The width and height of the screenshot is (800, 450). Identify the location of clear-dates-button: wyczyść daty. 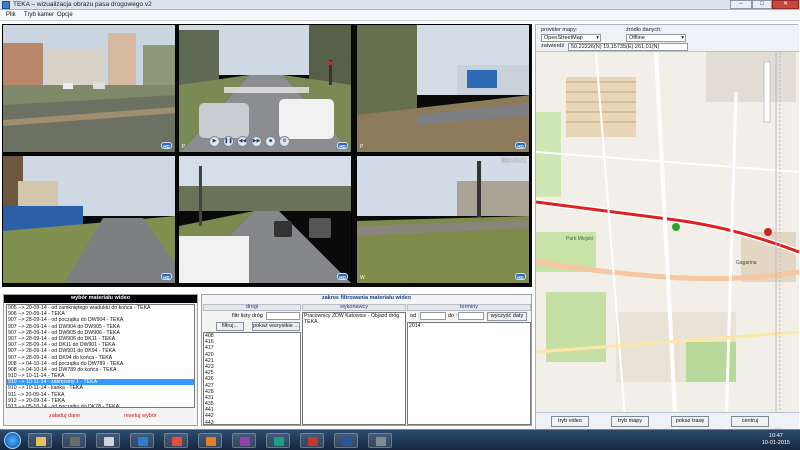
(507, 316).